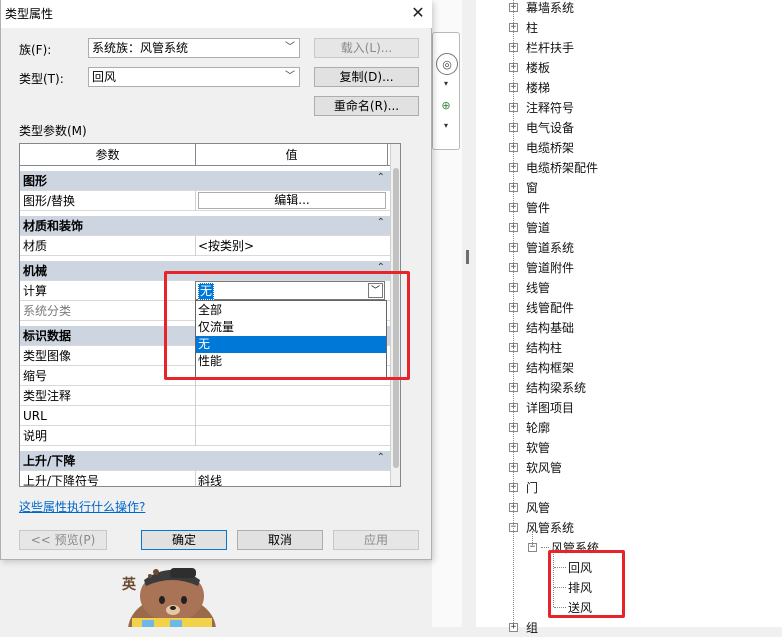 This screenshot has height=637, width=782. What do you see at coordinates (53, 226) in the screenshot?
I see `group-label: 材质和装饰` at bounding box center [53, 226].